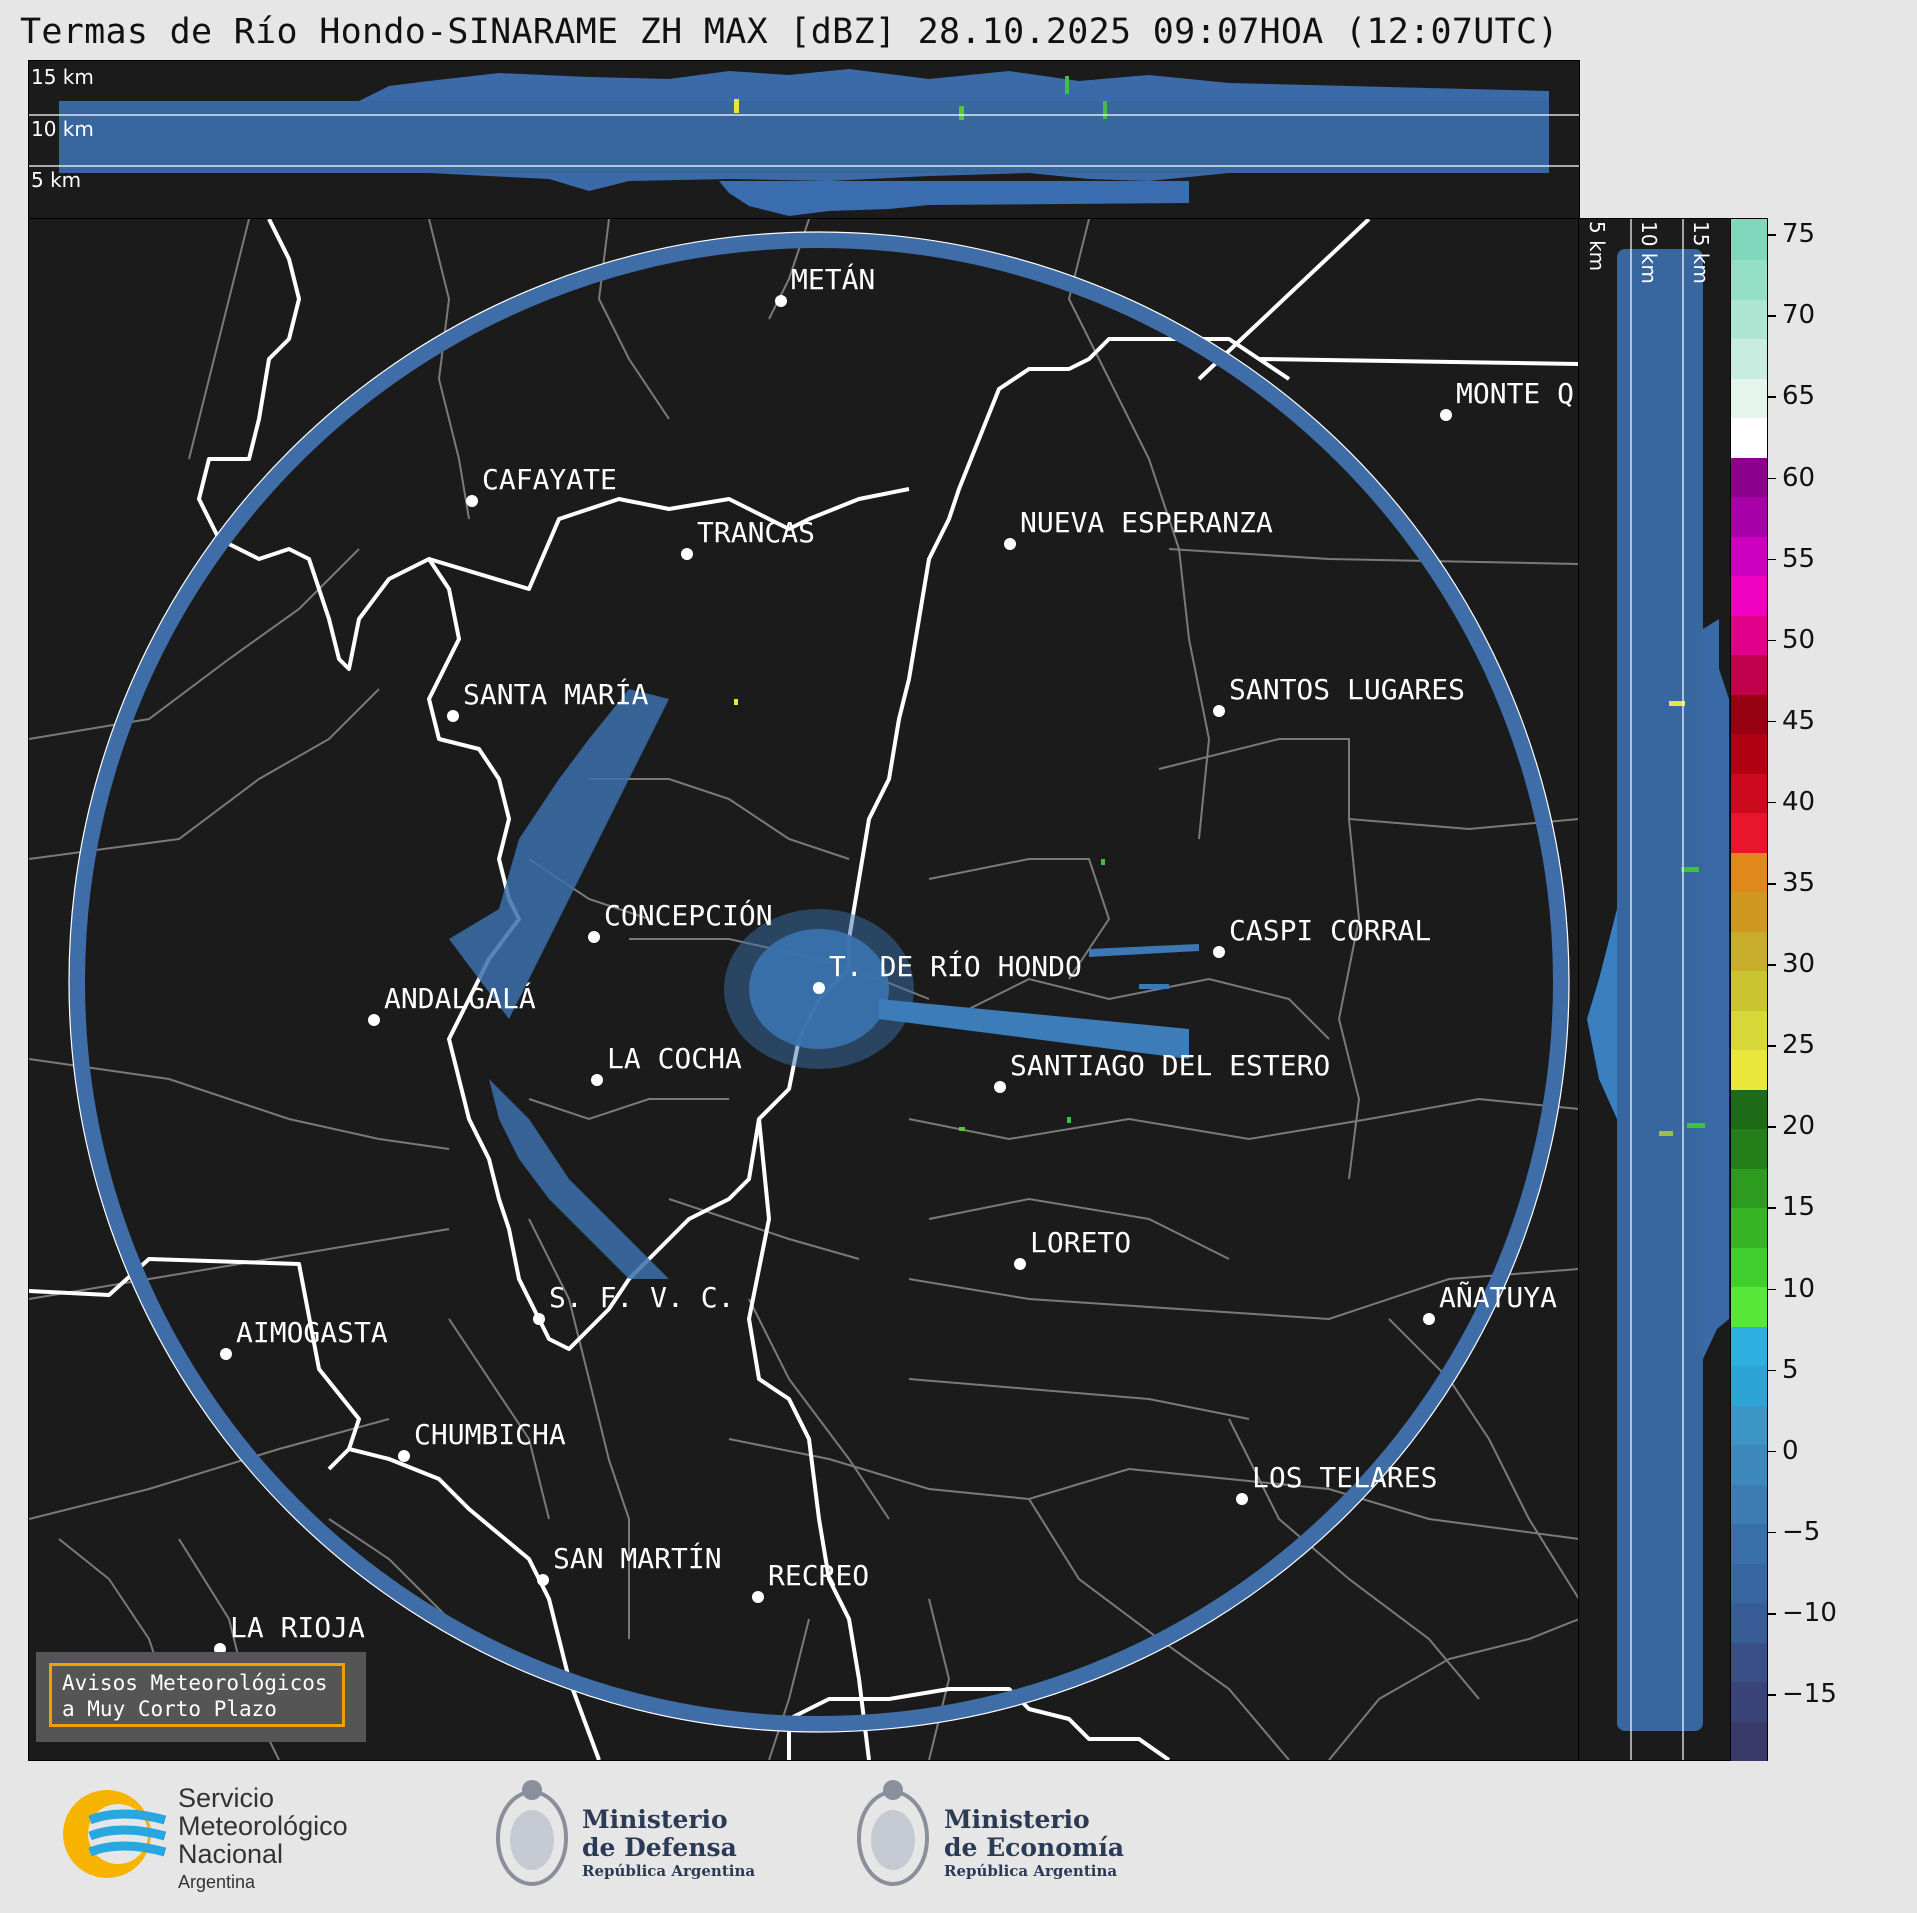 This screenshot has height=1913, width=1917. Describe the element at coordinates (1799, 1207) in the screenshot. I see `colorbar-tick-label: 15` at that location.